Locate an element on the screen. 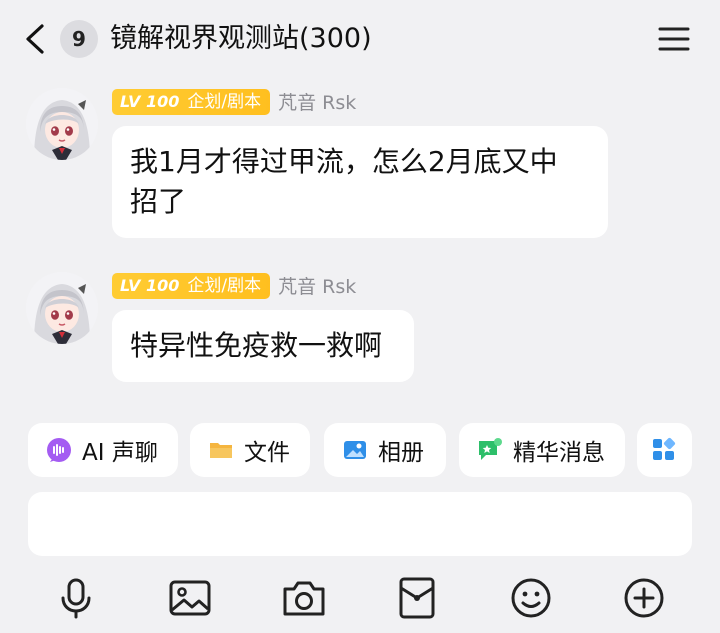 The width and height of the screenshot is (720, 633). apps-grid-icon is located at coordinates (664, 450).